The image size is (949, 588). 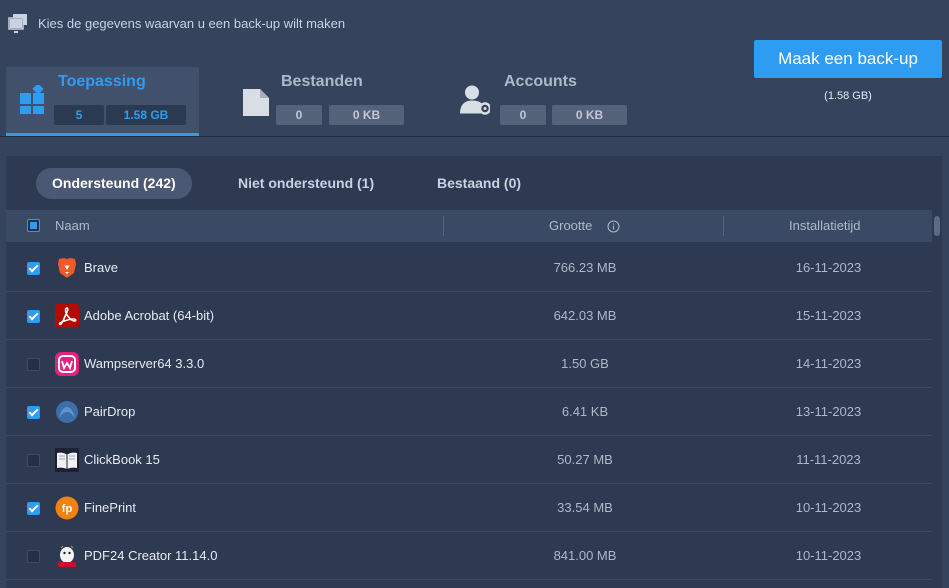 I want to click on filter-ondersteund: Ondersteund (242), so click(x=114, y=183).